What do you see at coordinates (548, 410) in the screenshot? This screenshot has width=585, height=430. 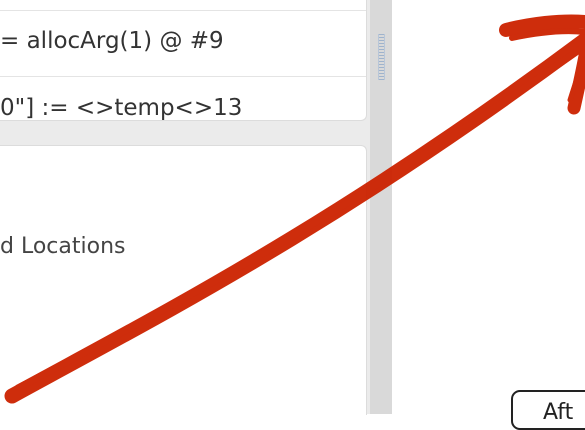 I see `after-button: Aft` at bounding box center [548, 410].